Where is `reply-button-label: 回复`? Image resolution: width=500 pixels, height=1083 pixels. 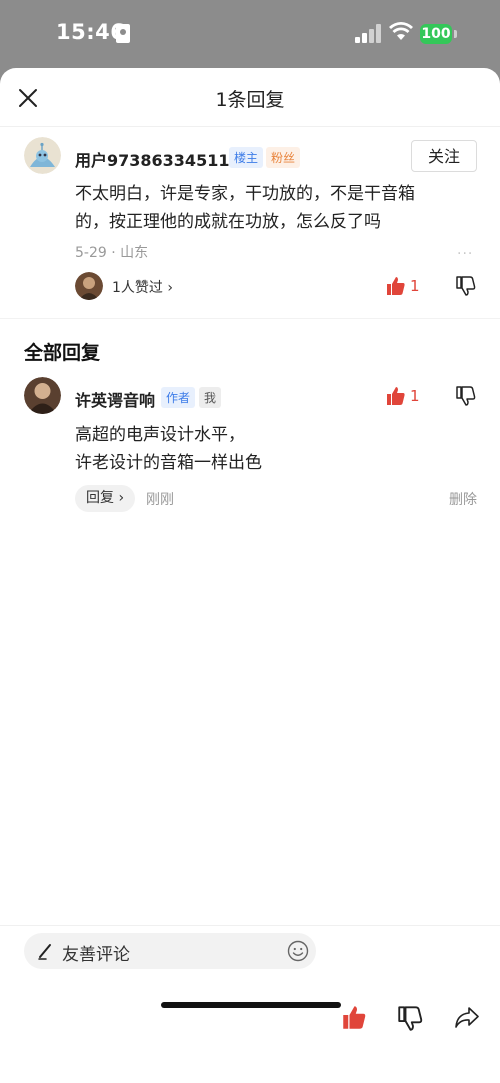
reply-button-label: 回复 is located at coordinates (100, 498).